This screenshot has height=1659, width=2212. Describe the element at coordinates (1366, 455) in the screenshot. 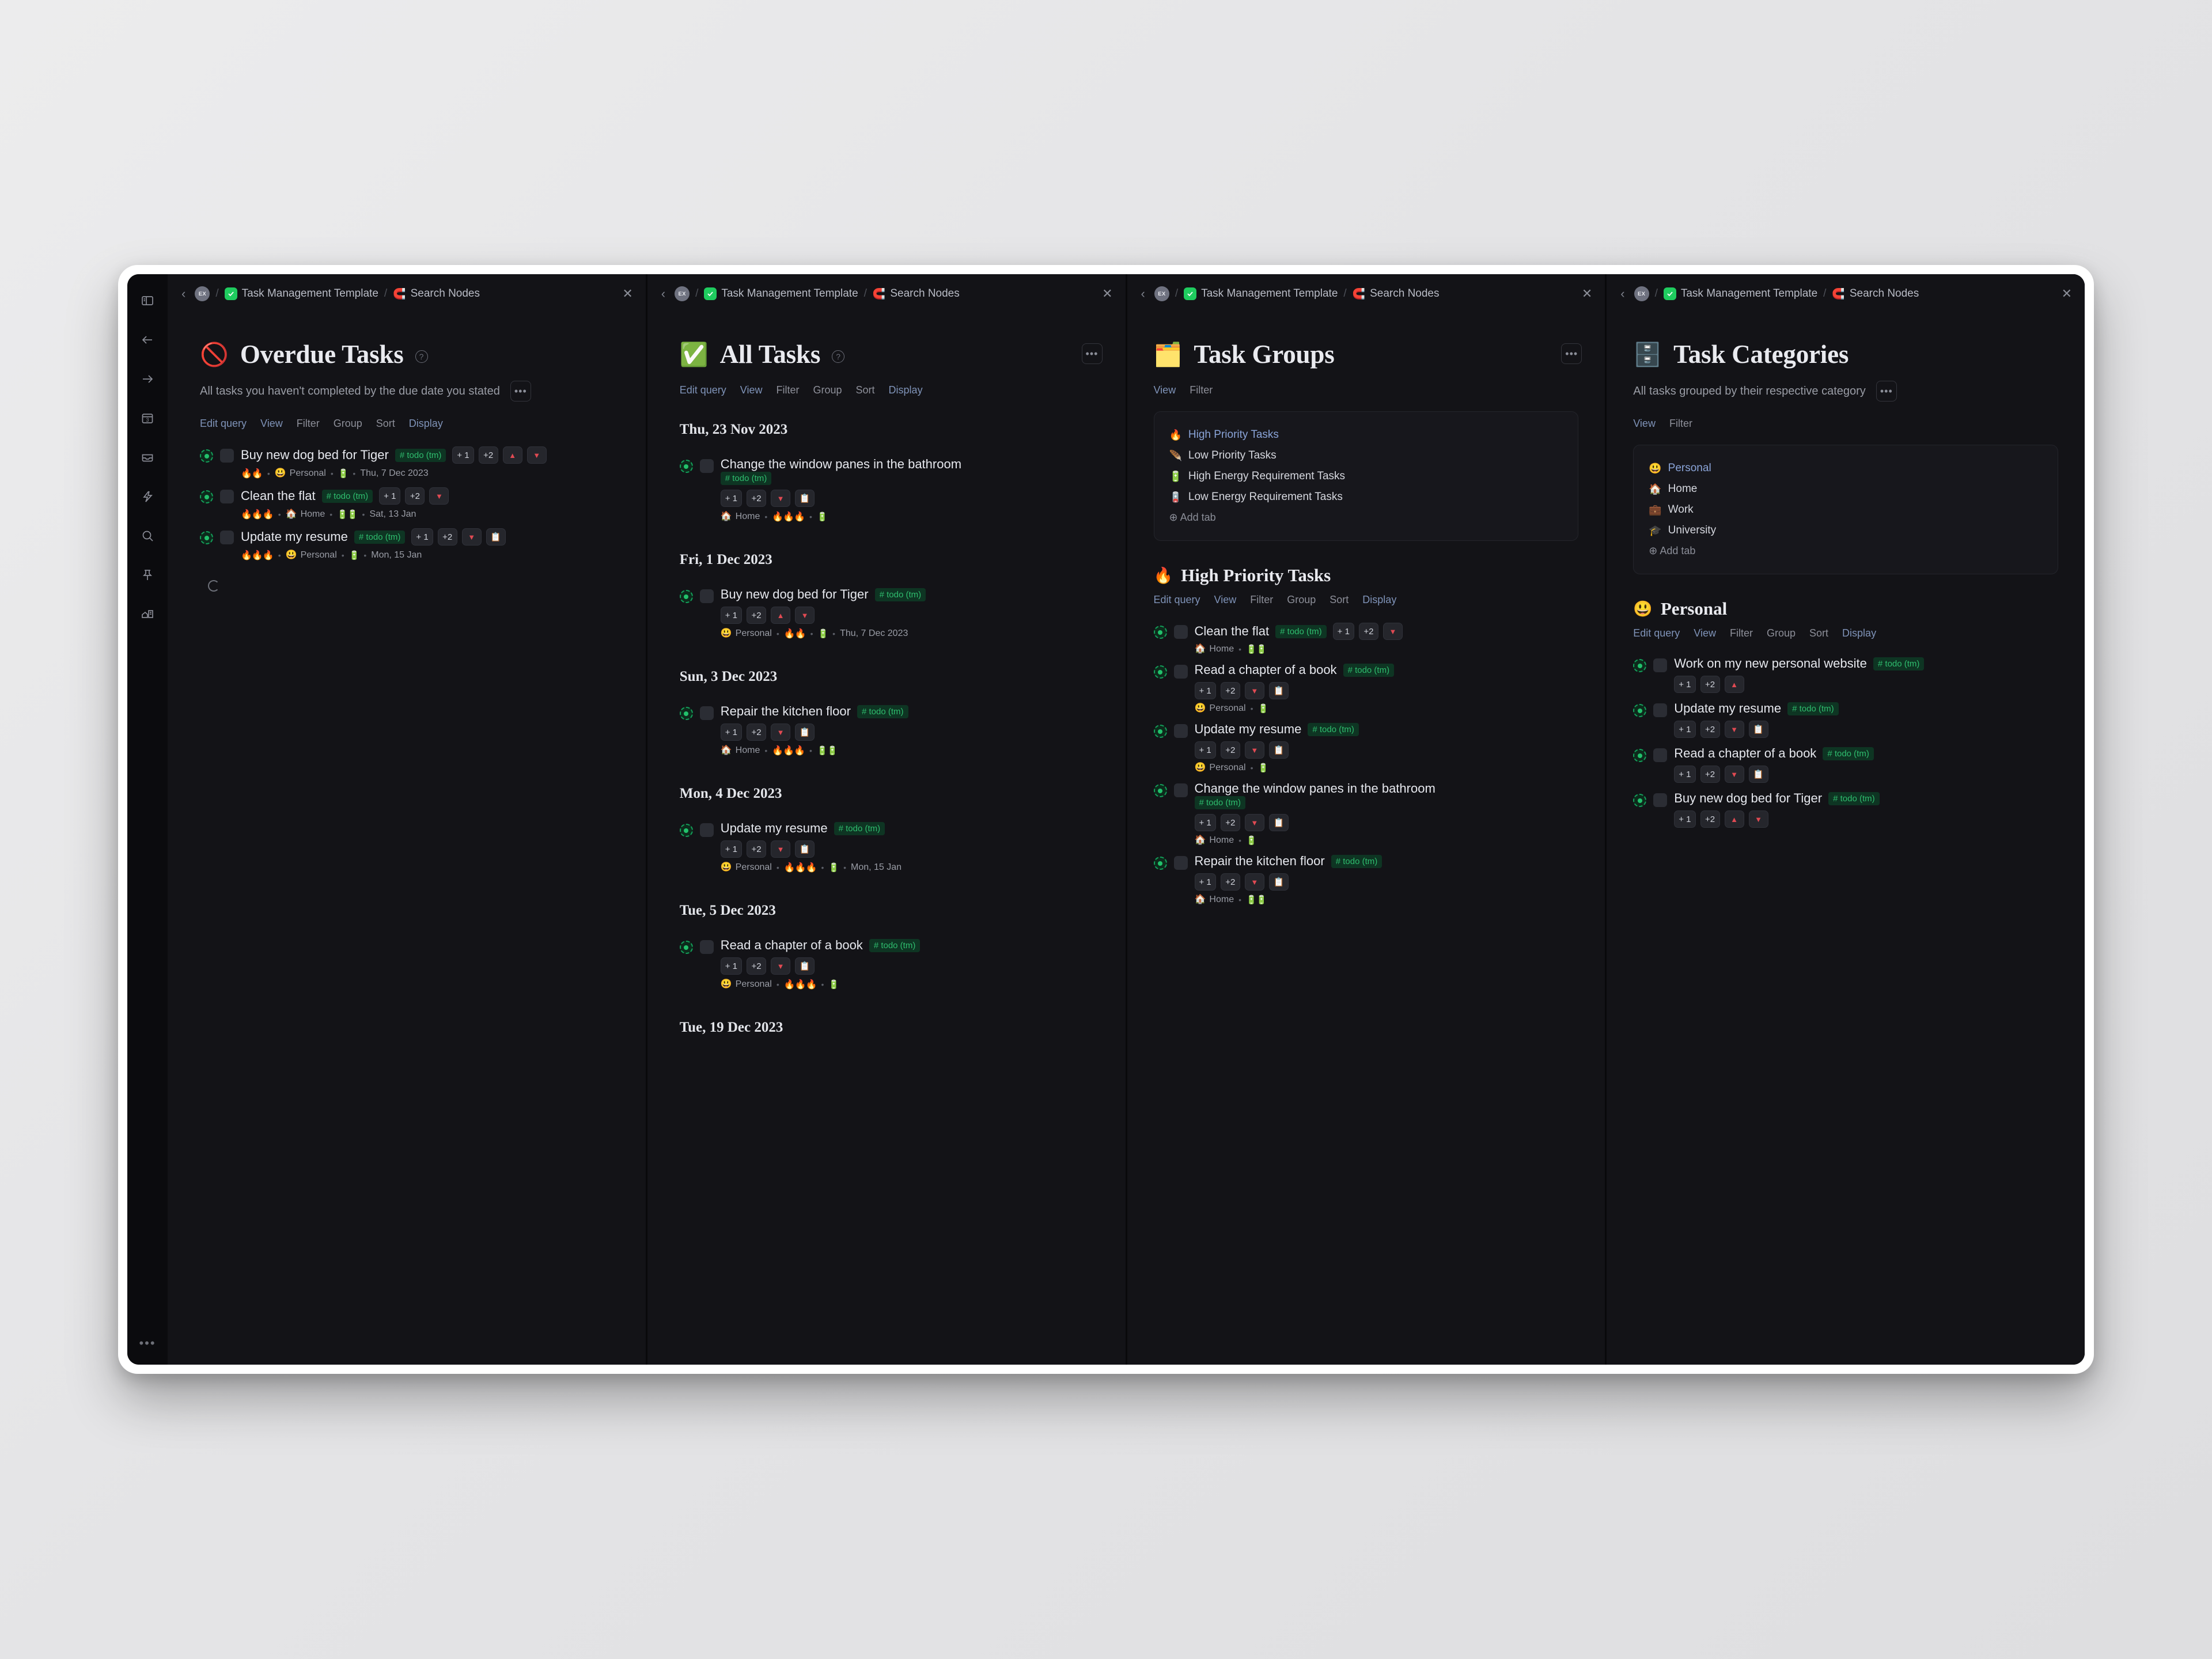

I see `tab-item-low-priority-tasks: 🪶 Low Priority Tasks` at that location.